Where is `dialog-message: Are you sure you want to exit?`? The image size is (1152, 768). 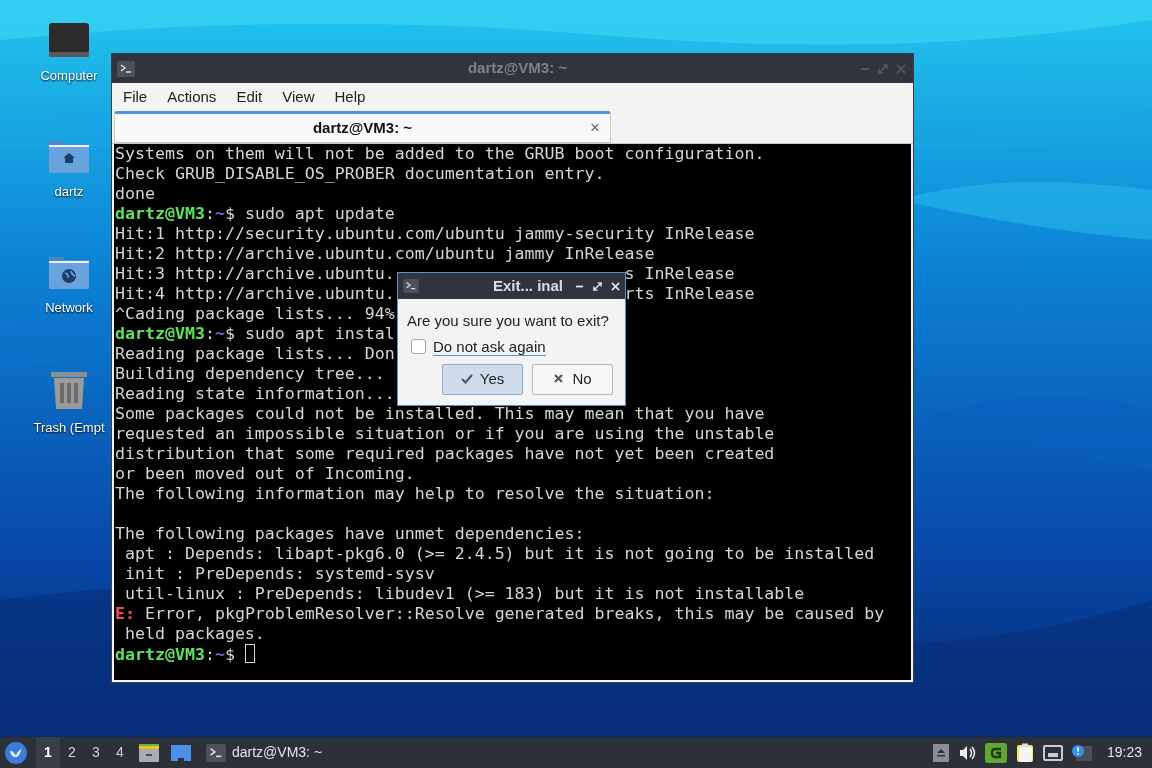
dialog-message: Are you sure you want to exit? is located at coordinates (508, 321).